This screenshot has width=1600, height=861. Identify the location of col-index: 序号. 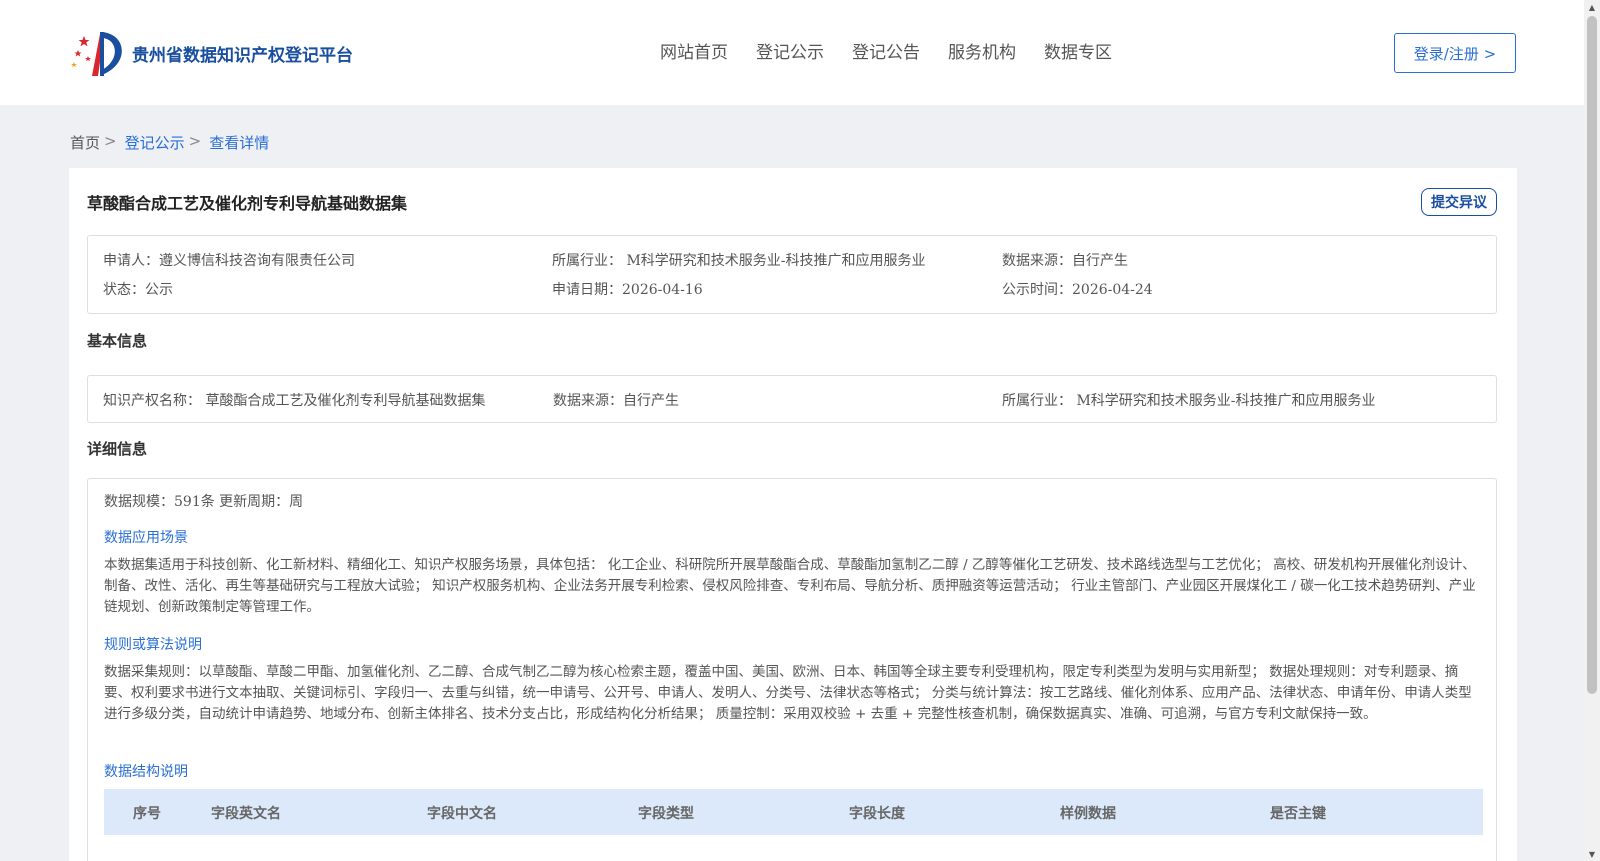
(147, 814).